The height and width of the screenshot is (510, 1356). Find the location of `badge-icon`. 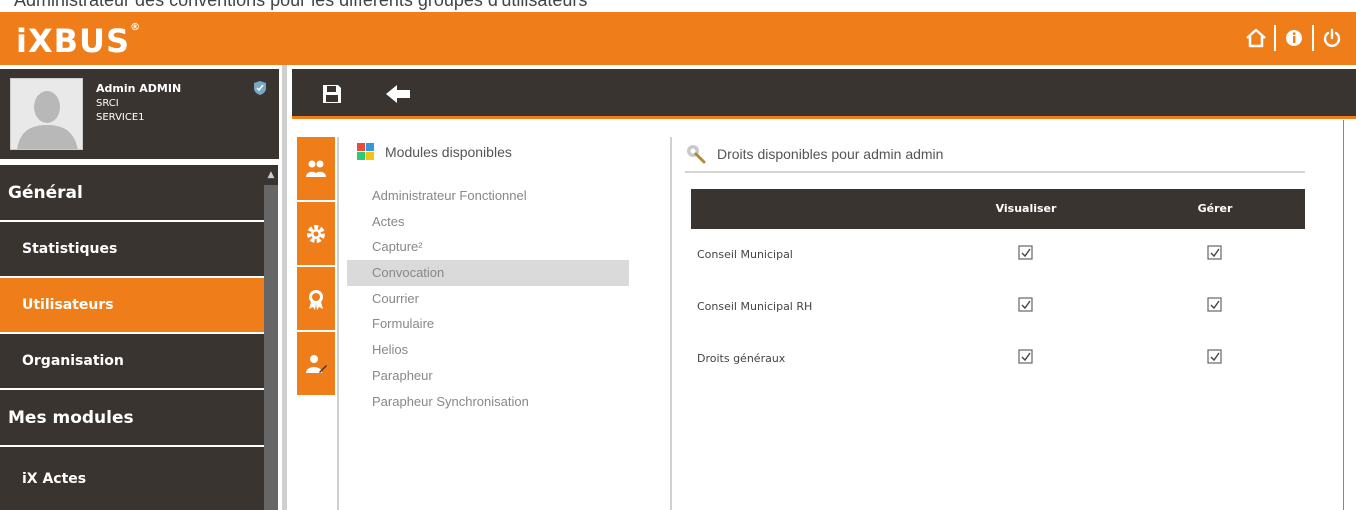

badge-icon is located at coordinates (316, 299).